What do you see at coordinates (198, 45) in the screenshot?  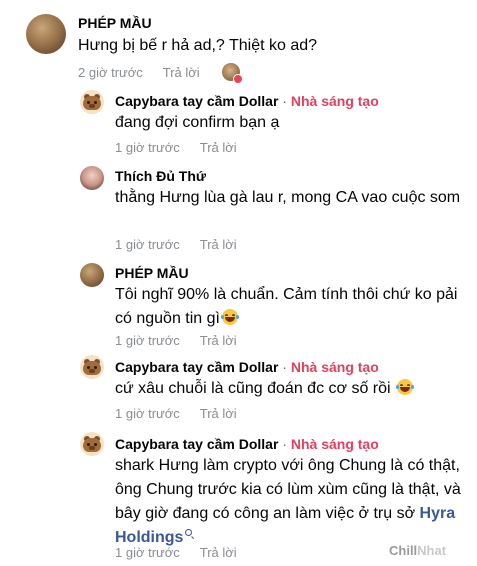 I see `comment-text: Hưng bị bế r hả ad,? Thiệt ko ad?` at bounding box center [198, 45].